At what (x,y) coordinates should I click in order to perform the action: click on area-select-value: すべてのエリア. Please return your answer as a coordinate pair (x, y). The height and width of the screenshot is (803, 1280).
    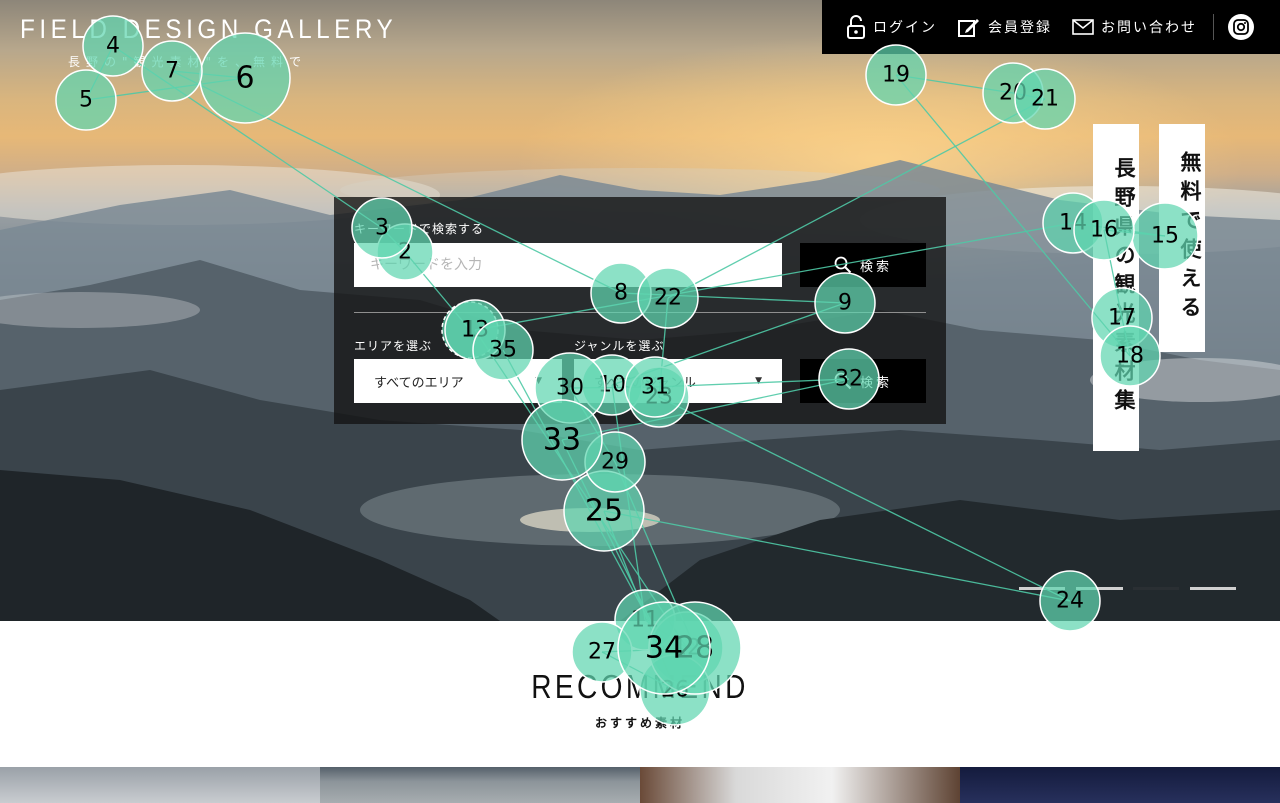
    Looking at the image, I should click on (419, 383).